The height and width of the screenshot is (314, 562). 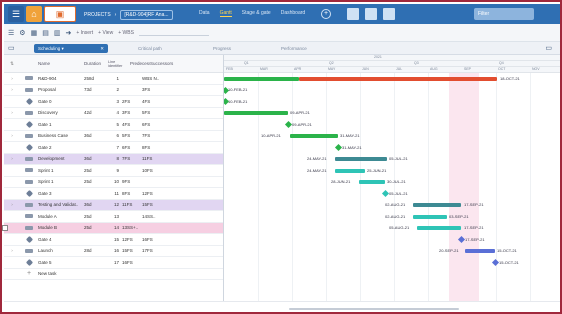 What do you see at coordinates (113, 194) in the screenshot?
I see `table-row: Gate 3 11 8FS 12FS` at bounding box center [113, 194].